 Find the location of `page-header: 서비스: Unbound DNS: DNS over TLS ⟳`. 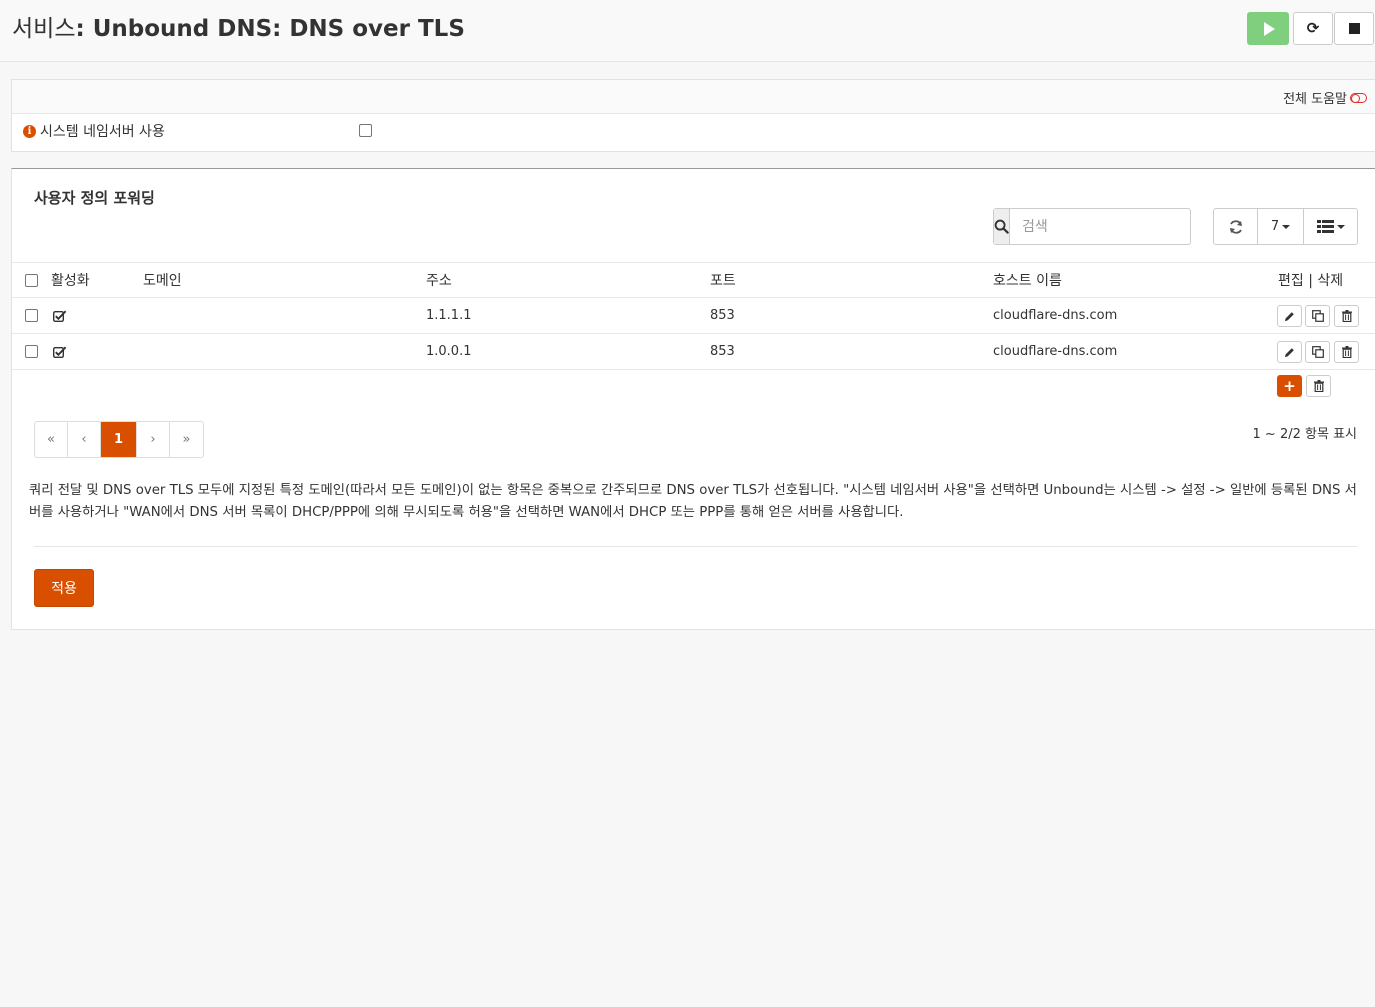

page-header: 서비스: Unbound DNS: DNS over TLS ⟳ is located at coordinates (687, 31).